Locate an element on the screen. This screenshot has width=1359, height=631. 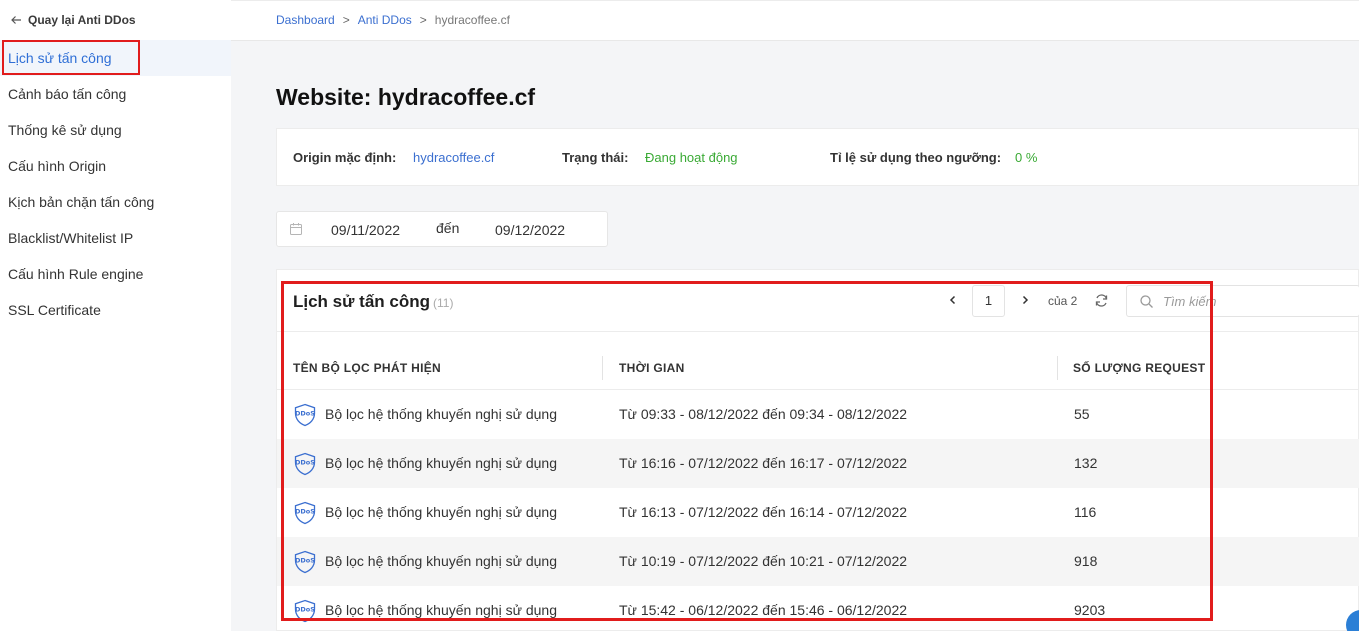
date-from: 09/11/2022 is located at coordinates (365, 230).